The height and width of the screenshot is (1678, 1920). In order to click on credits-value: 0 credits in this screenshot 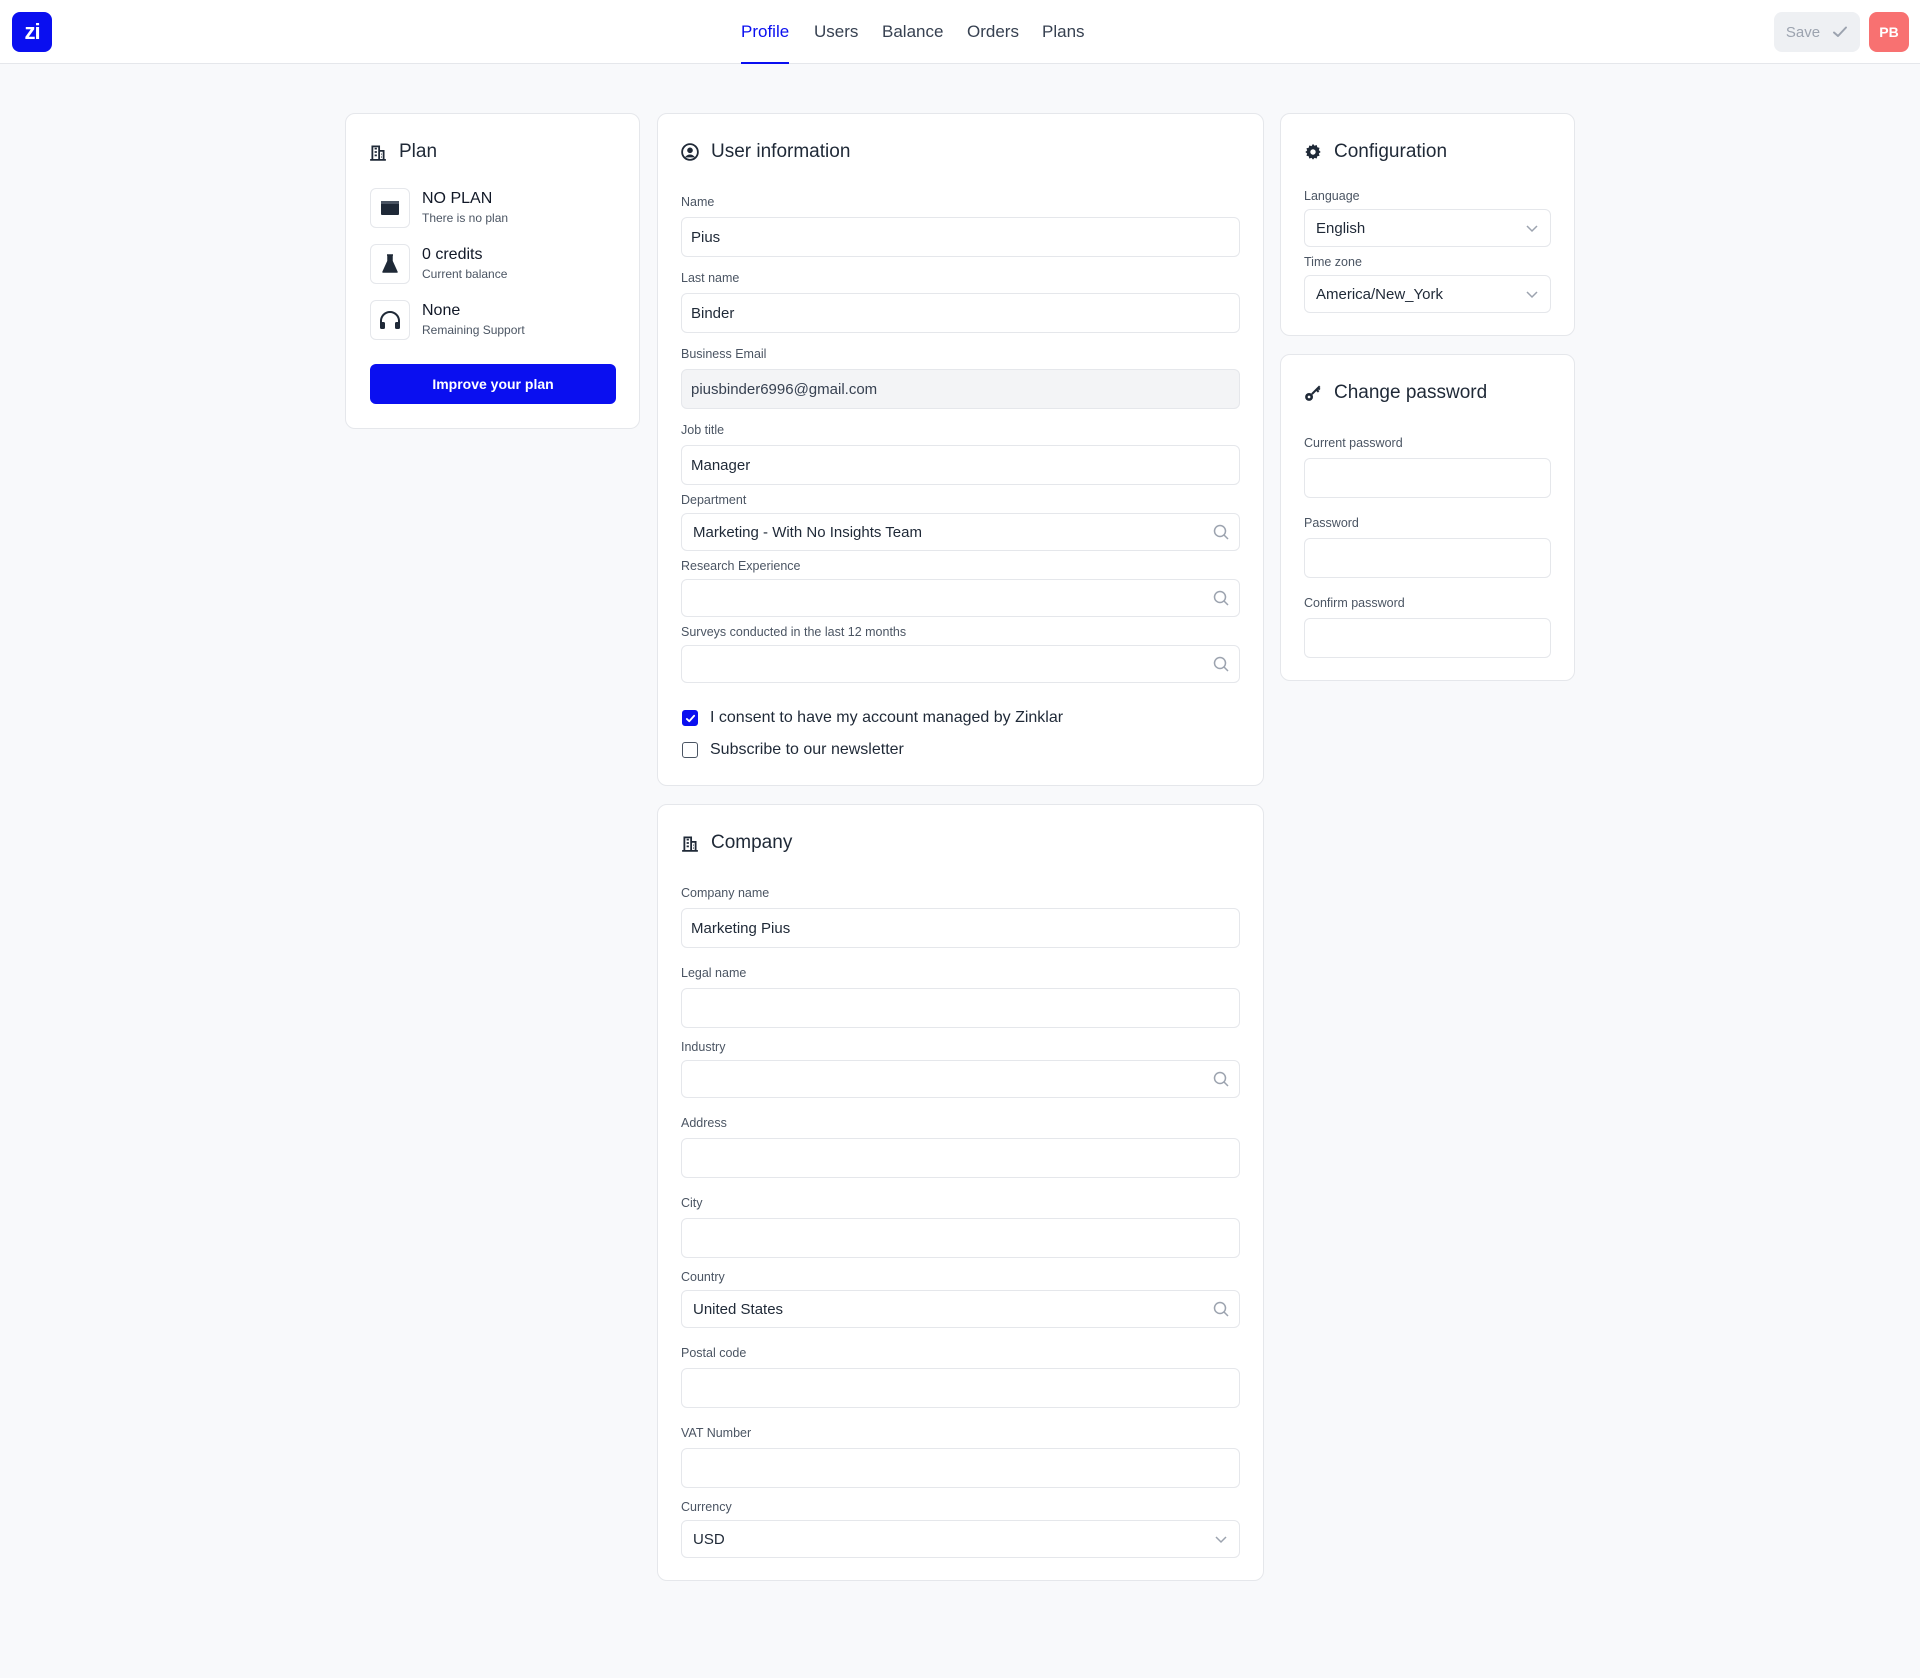, I will do `click(452, 254)`.